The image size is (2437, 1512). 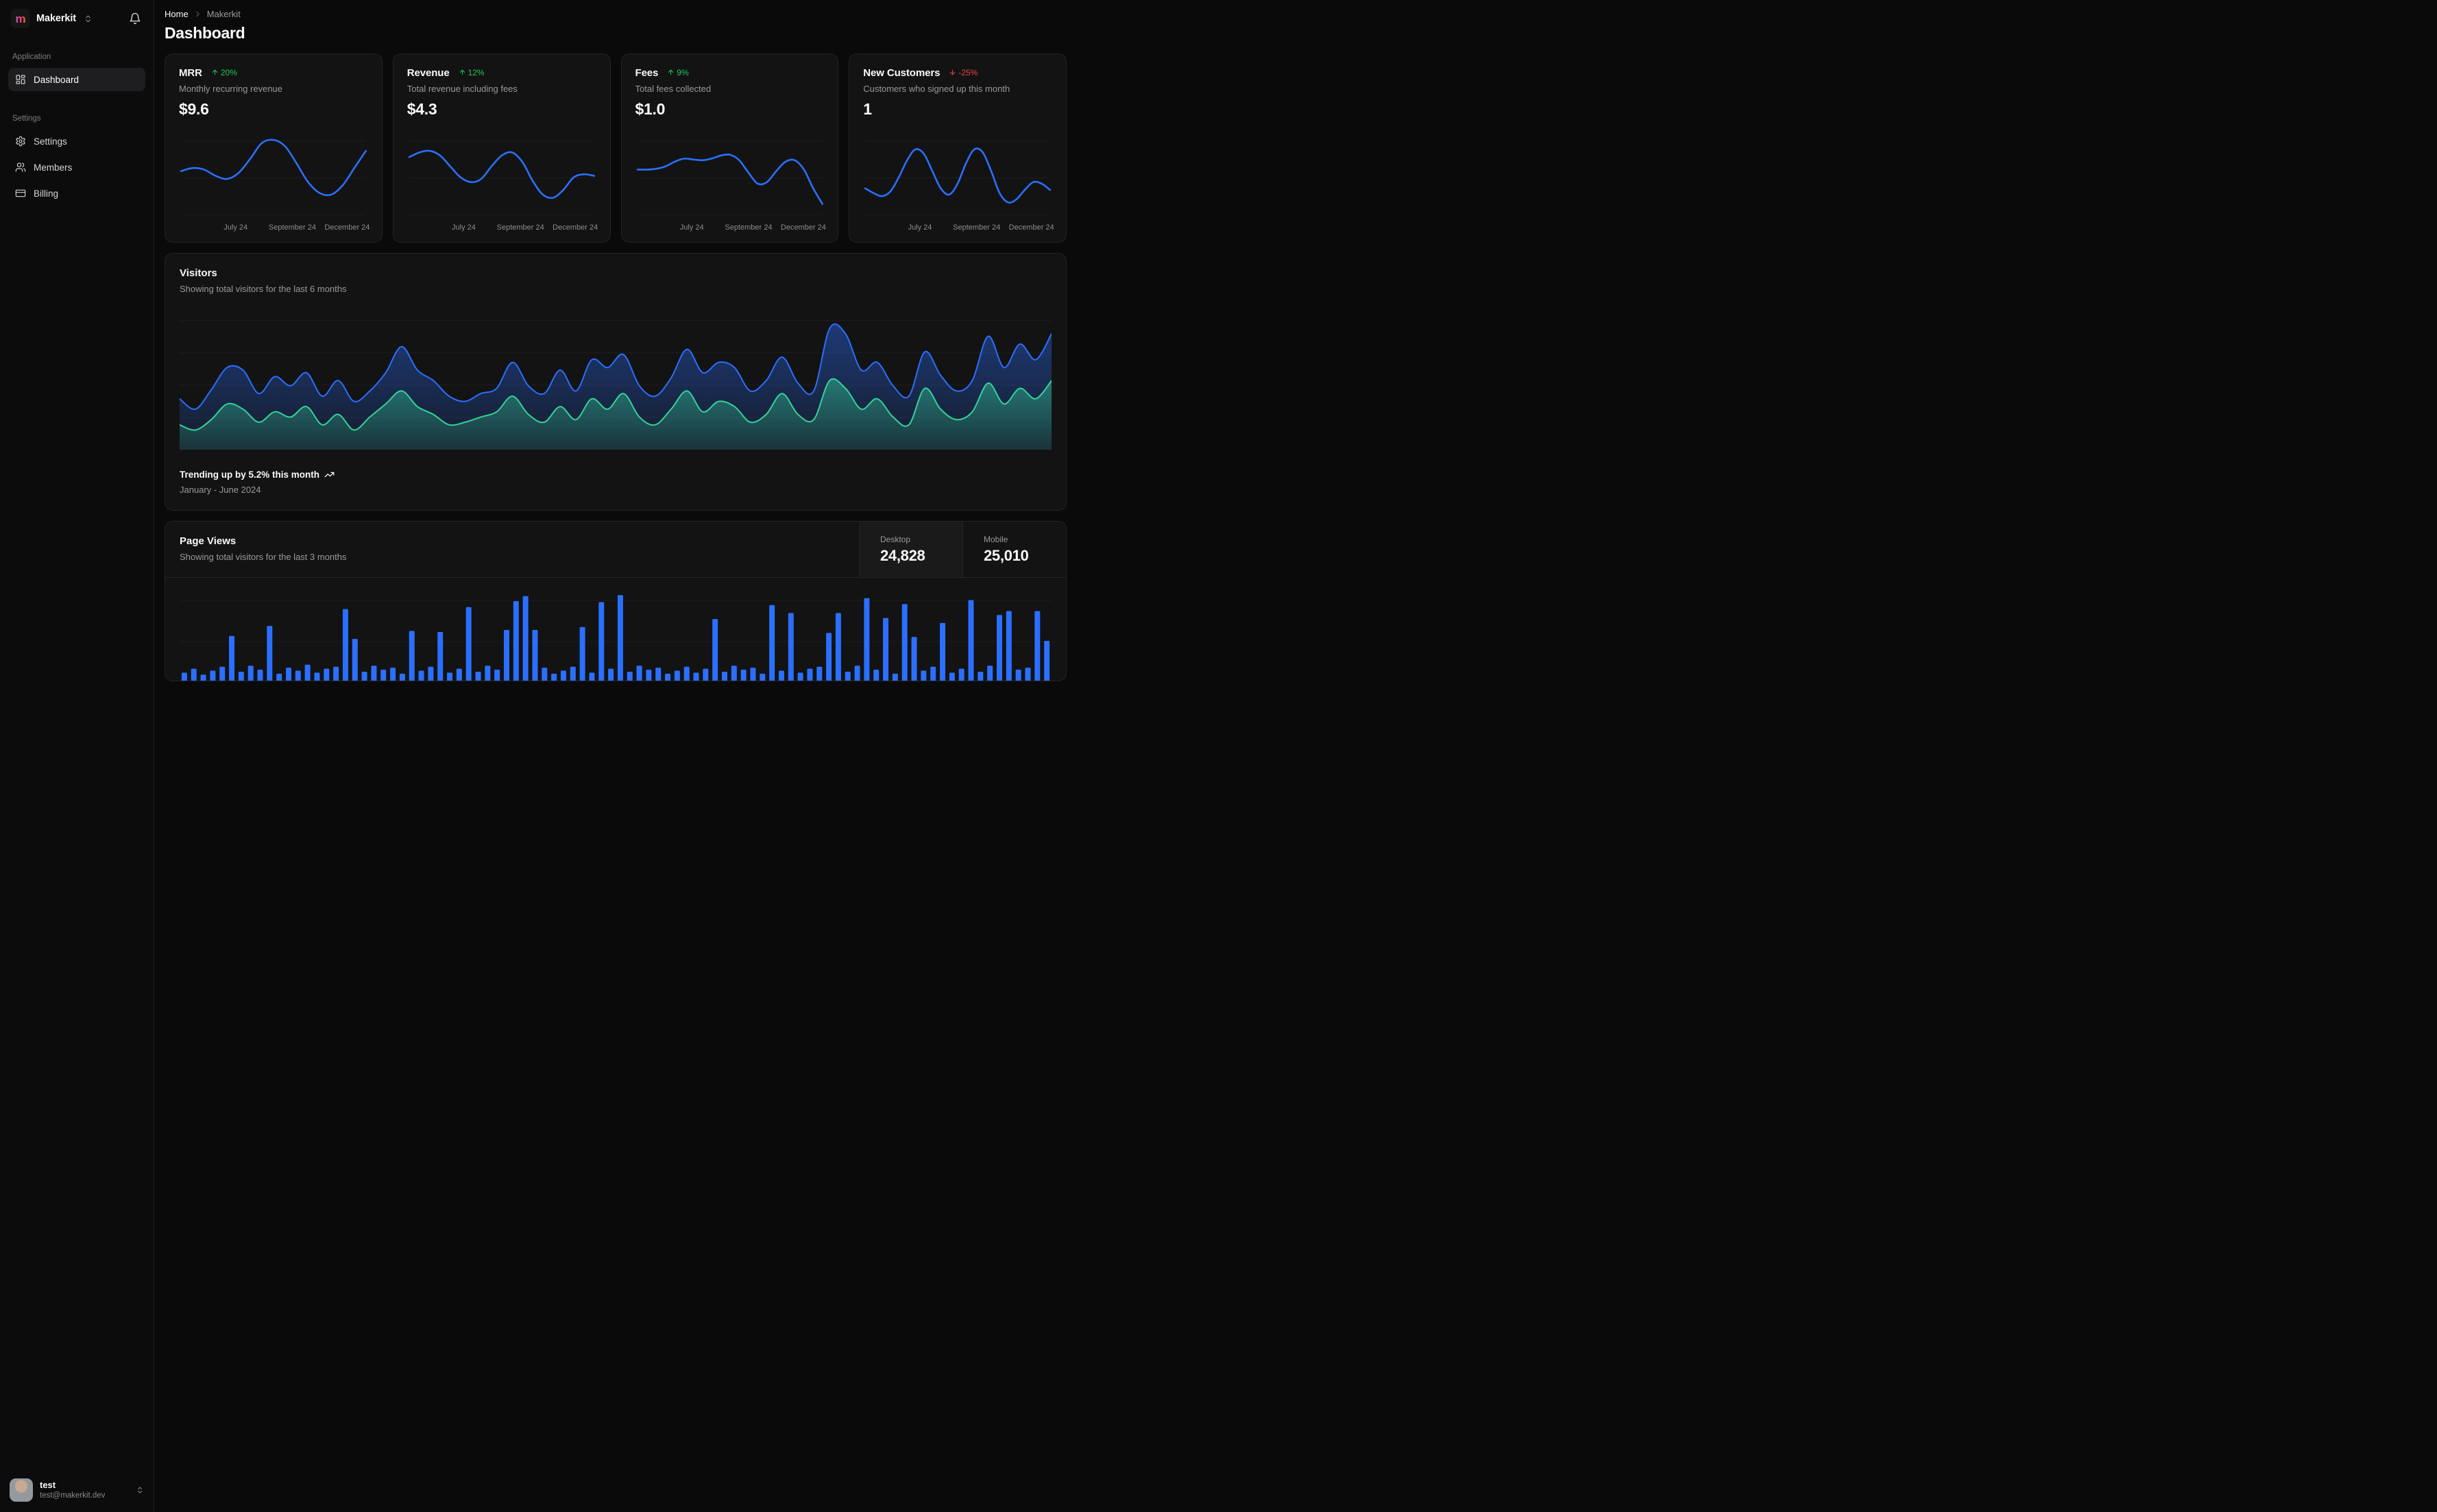 I want to click on sidebar-item-settings: Settings, so click(x=76, y=142).